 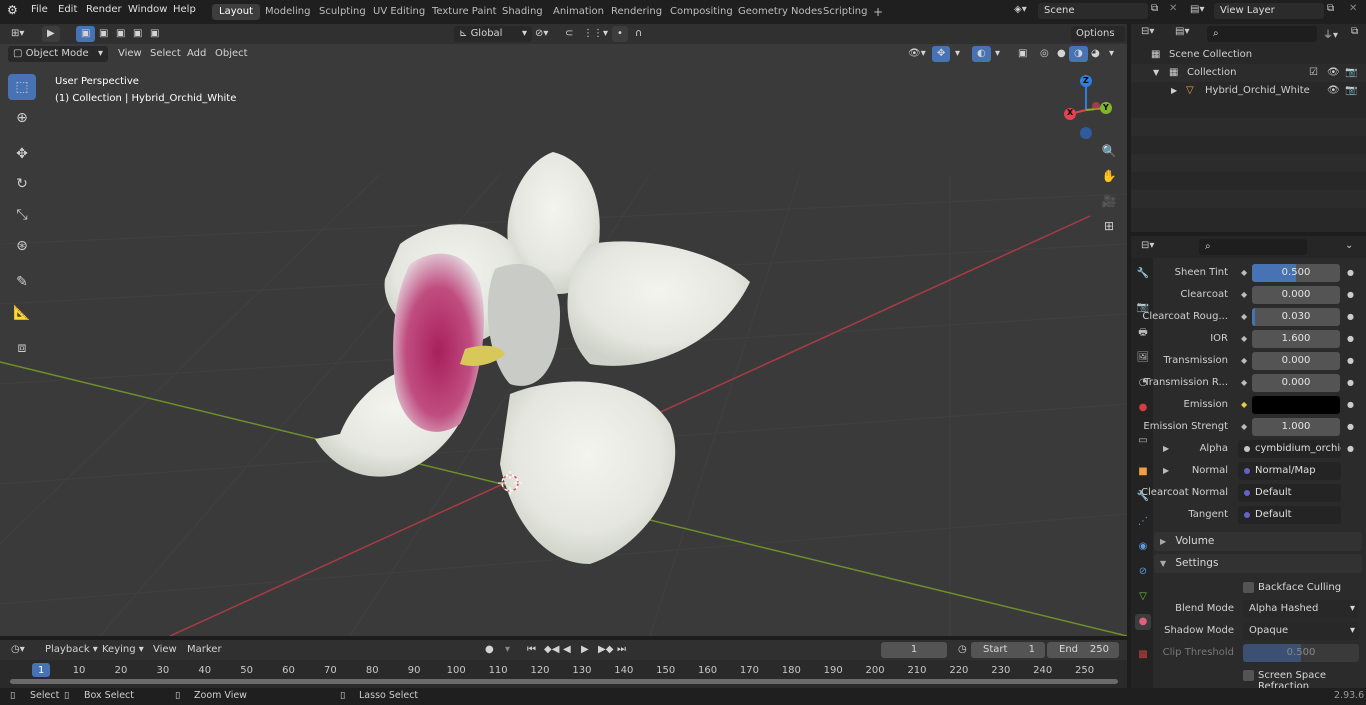 I want to click on gizmo-x-label: X, so click(x=1070, y=112).